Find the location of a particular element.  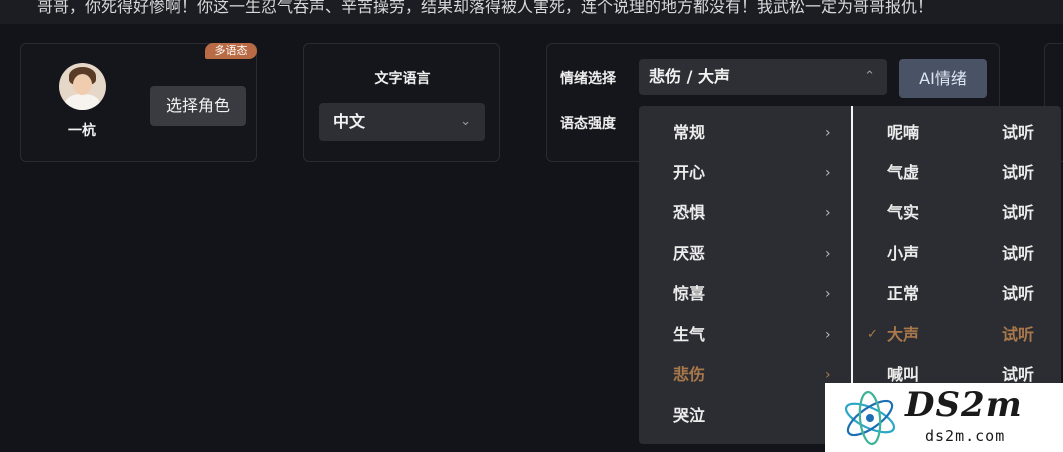

option-item-selected: ✓ 大声 试听 is located at coordinates (957, 335).